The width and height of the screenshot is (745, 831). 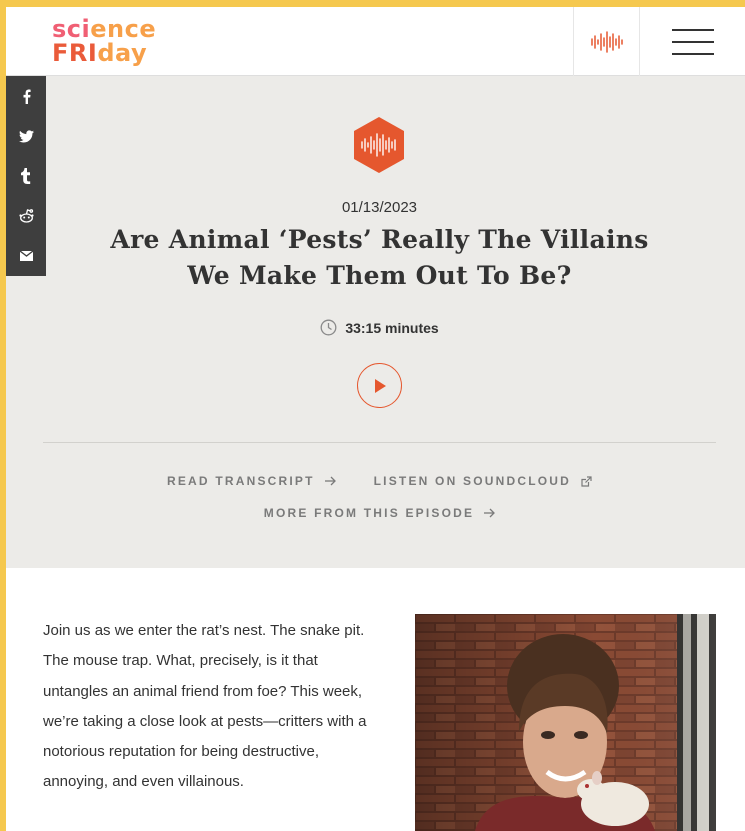 I want to click on play-icon, so click(x=380, y=385).